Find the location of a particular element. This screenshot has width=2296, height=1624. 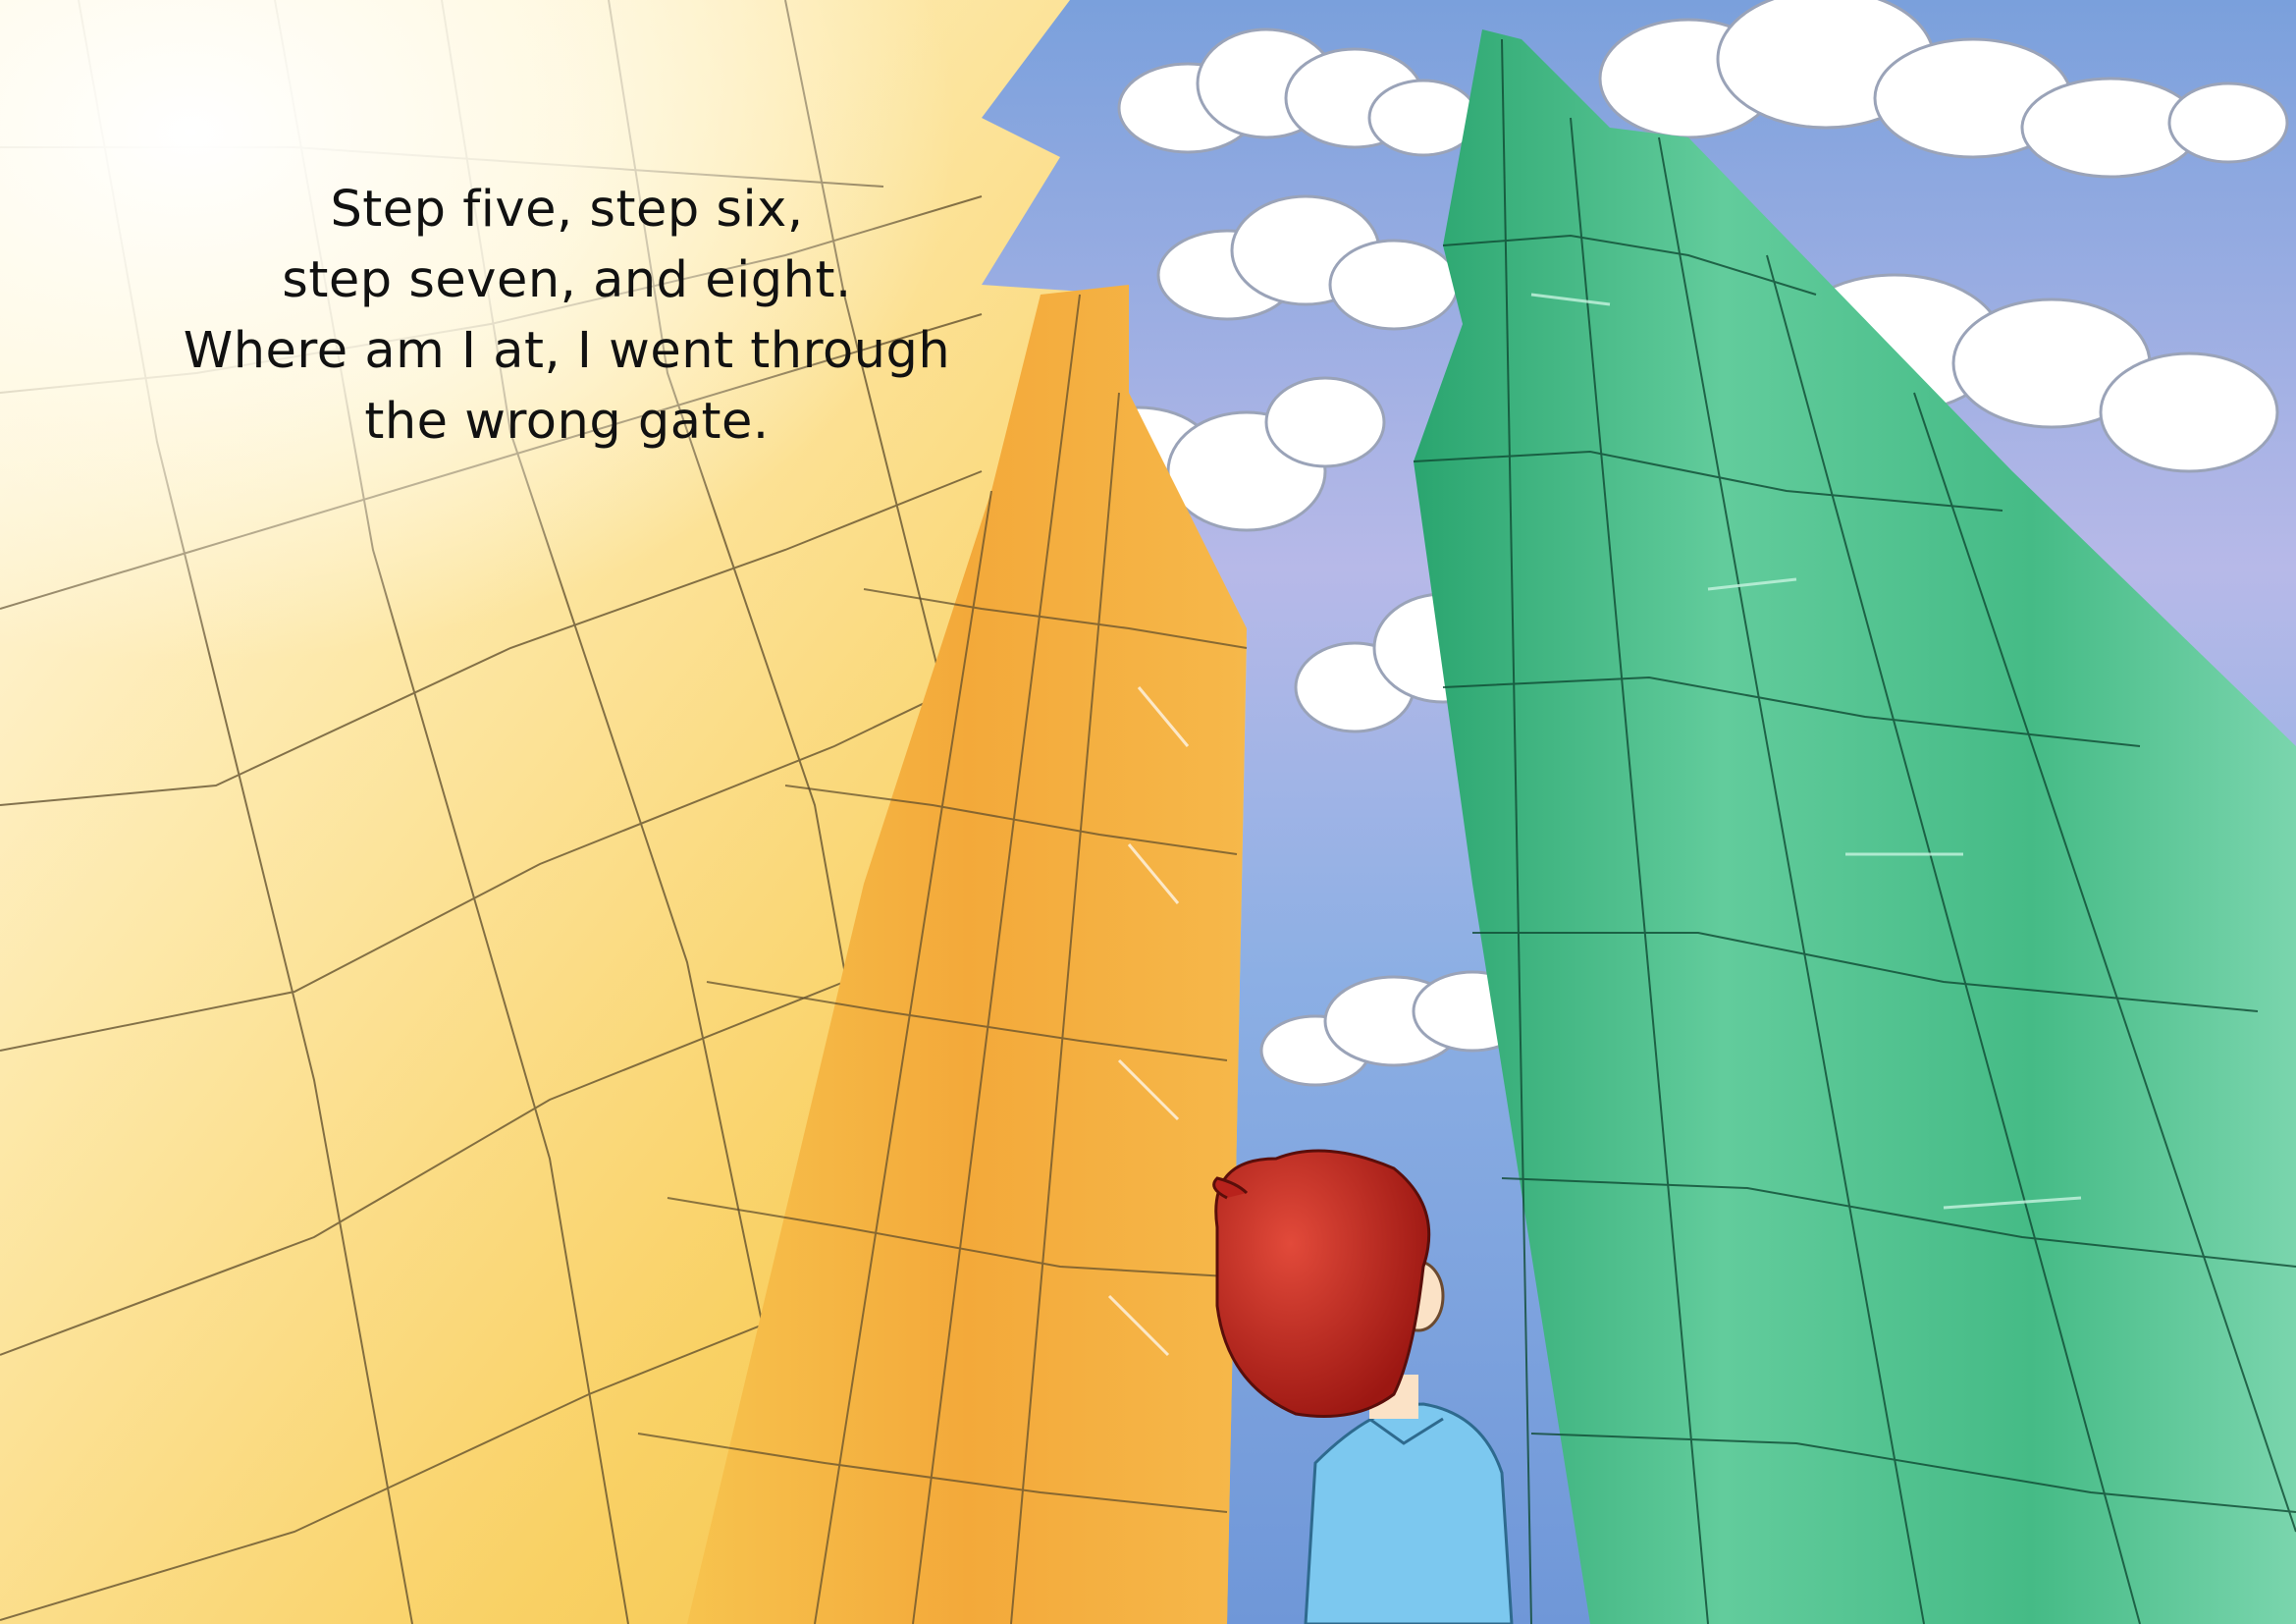

story-line: Where am I at, I went through is located at coordinates (567, 351).